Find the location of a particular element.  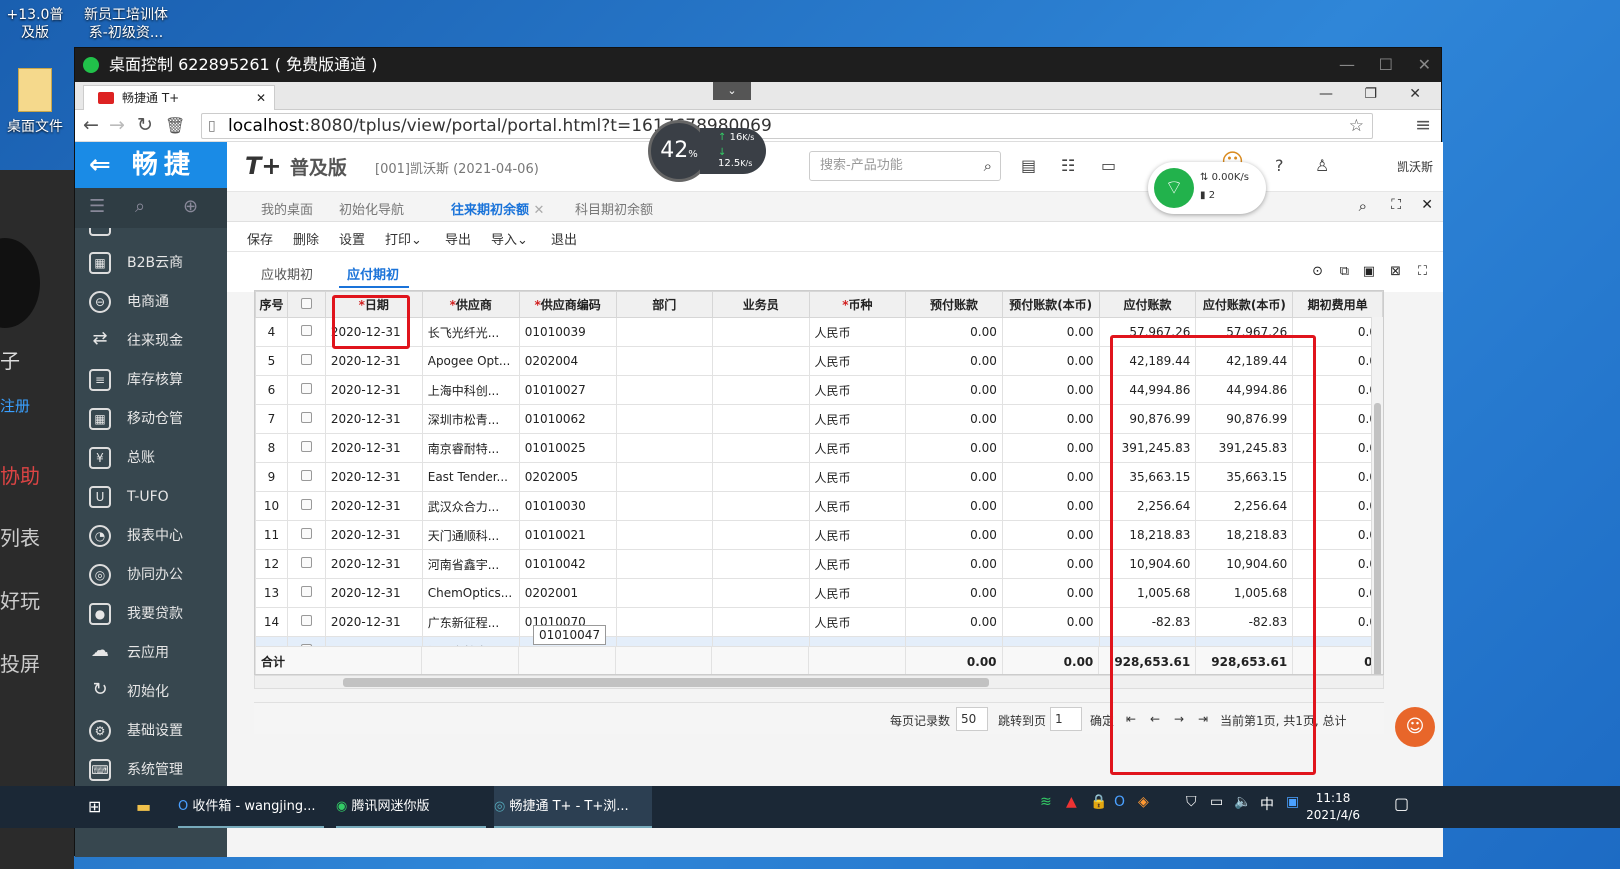

volume-tray-icon: 🔈 is located at coordinates (1242, 802).